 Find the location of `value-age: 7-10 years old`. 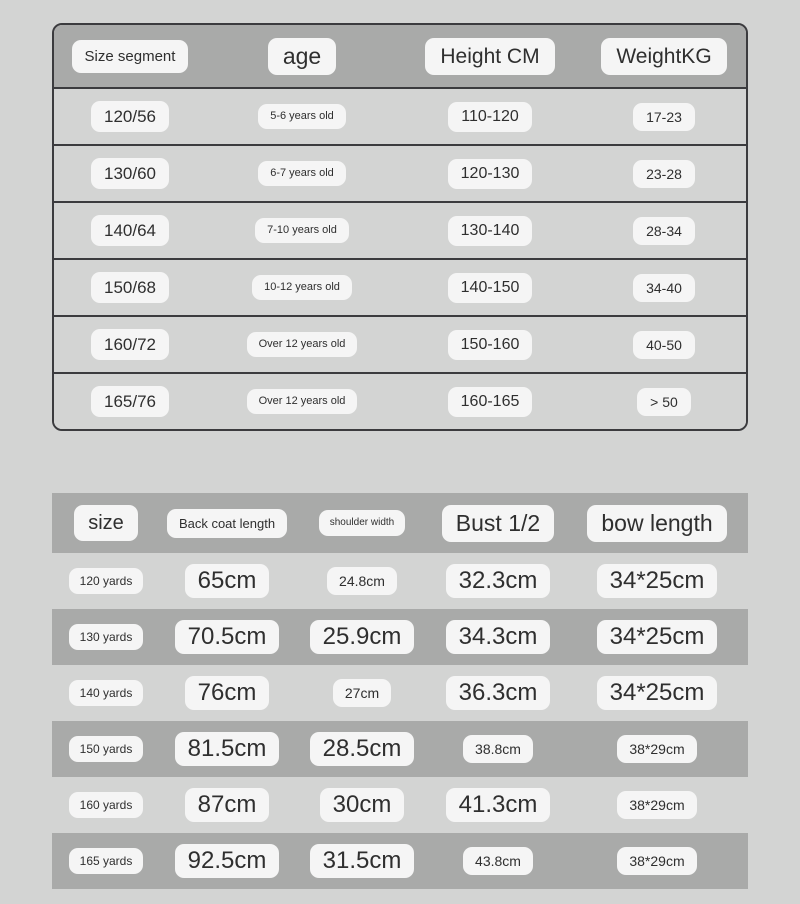

value-age: 7-10 years old is located at coordinates (302, 230).